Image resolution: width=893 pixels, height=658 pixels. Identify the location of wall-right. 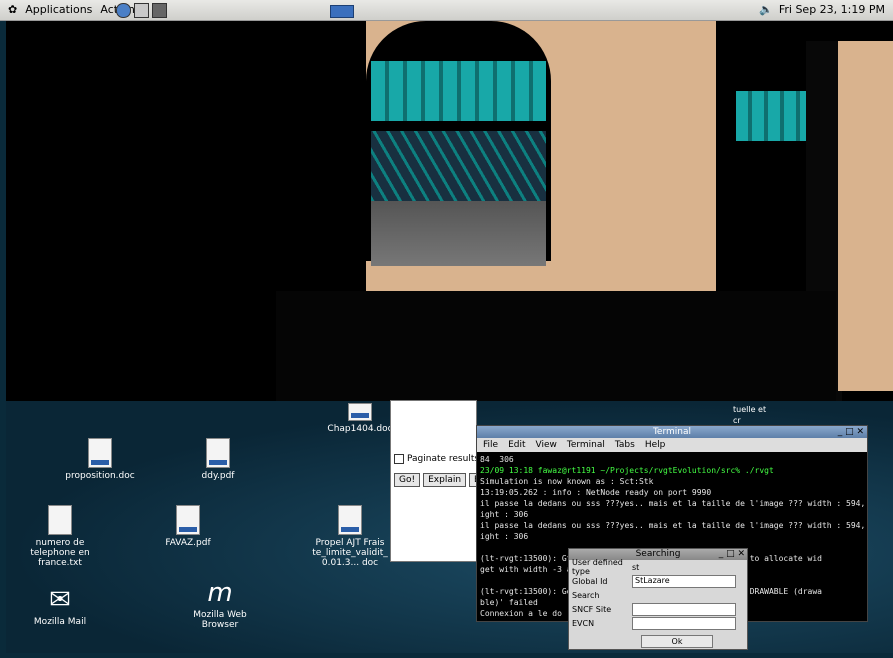
(865, 216).